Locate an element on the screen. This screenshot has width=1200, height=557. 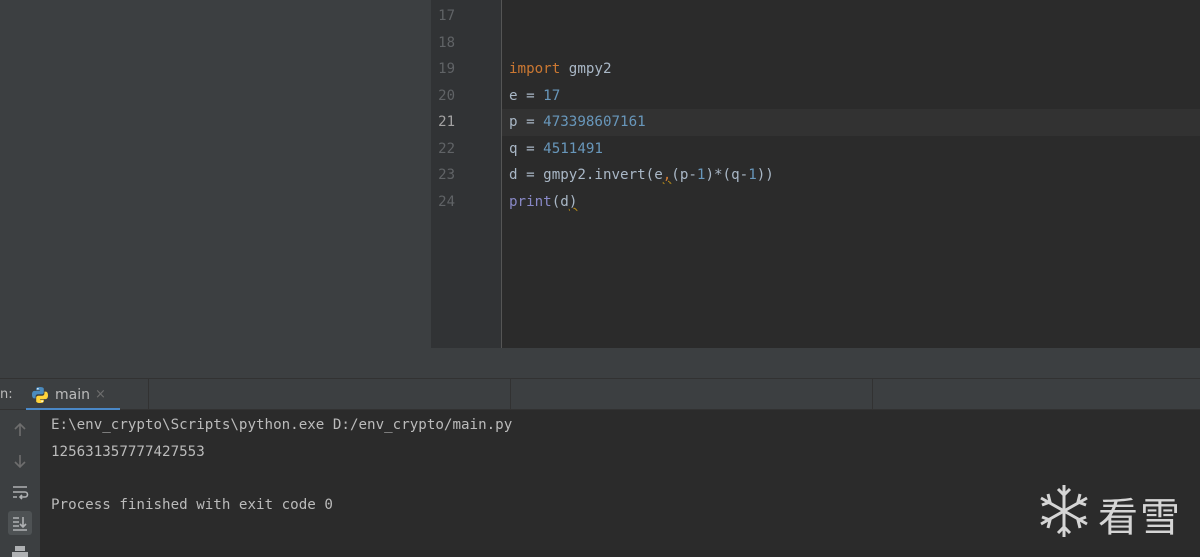
soft-wrap-icon is located at coordinates (20, 492).